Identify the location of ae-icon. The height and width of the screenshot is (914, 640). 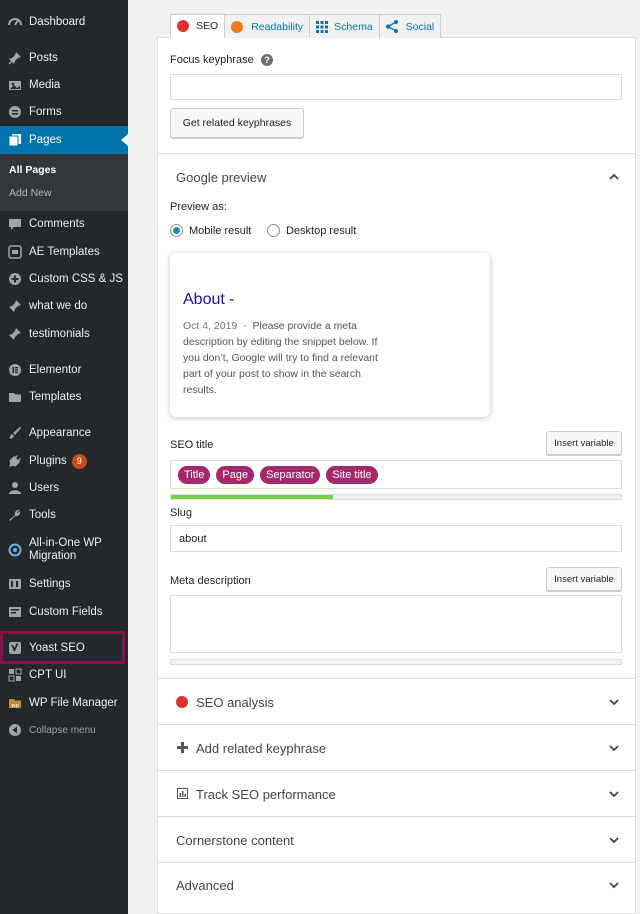
(15, 252).